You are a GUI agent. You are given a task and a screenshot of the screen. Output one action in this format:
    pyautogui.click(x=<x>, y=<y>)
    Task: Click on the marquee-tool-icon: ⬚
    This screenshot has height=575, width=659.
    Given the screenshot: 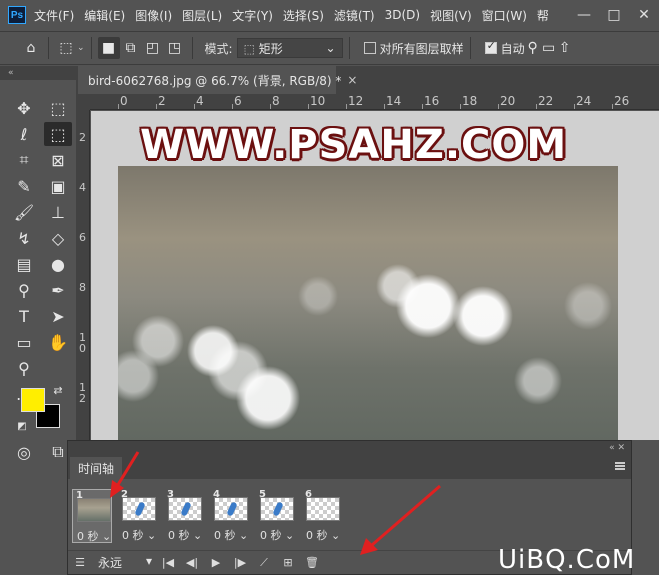 What is the action you would take?
    pyautogui.click(x=58, y=108)
    